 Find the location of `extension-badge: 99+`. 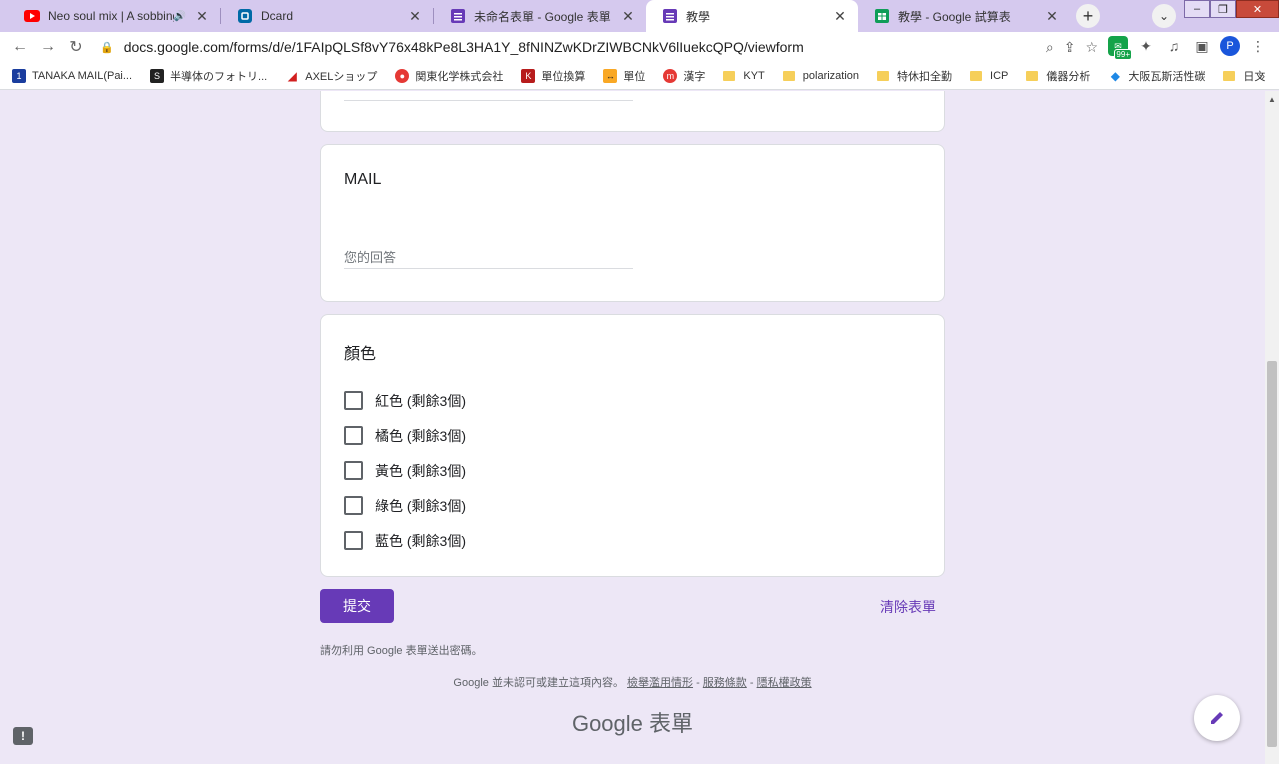

extension-badge: 99+ is located at coordinates (1123, 54).